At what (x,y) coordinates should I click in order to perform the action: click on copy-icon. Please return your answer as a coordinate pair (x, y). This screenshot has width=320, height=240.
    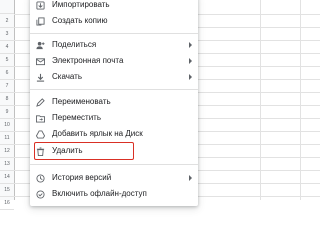
    Looking at the image, I should click on (40, 21).